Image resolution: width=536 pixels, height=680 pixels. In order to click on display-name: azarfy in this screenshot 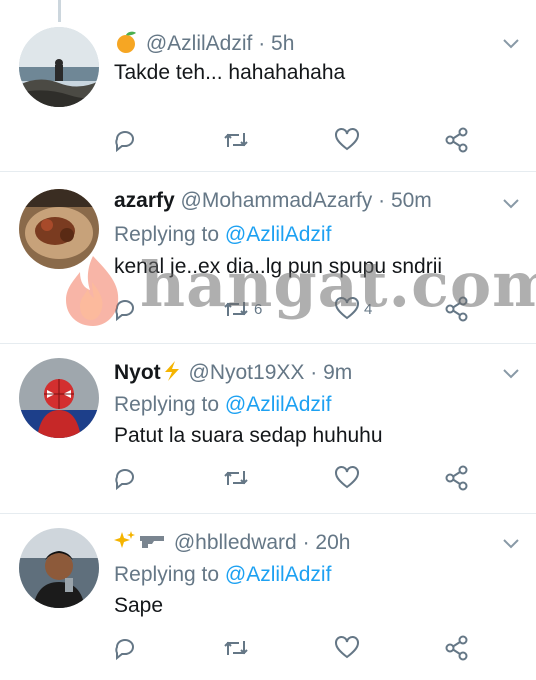, I will do `click(144, 200)`.